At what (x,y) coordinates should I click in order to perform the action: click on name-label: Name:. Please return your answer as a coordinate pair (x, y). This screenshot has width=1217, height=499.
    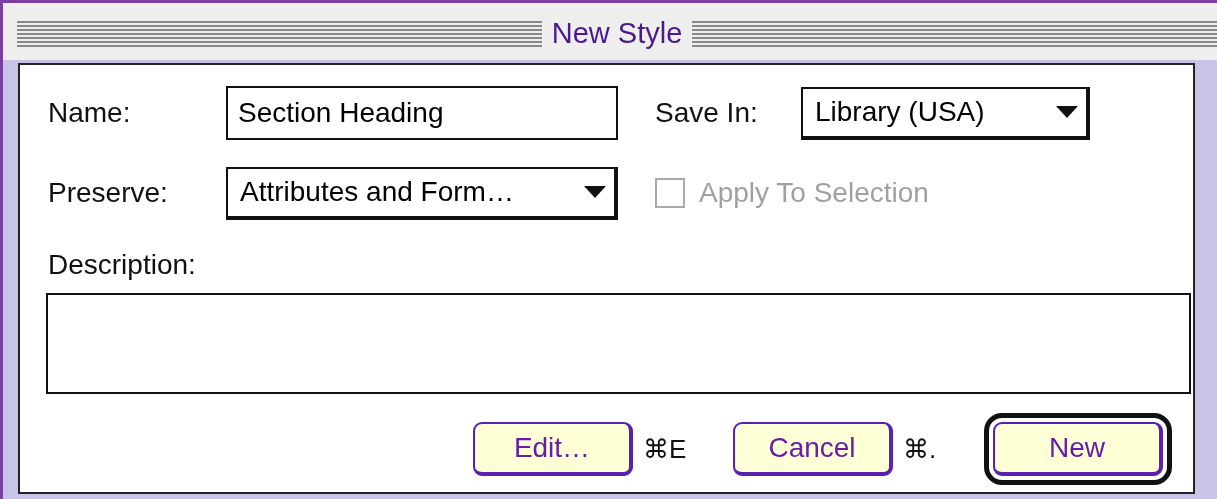
    Looking at the image, I should click on (90, 113).